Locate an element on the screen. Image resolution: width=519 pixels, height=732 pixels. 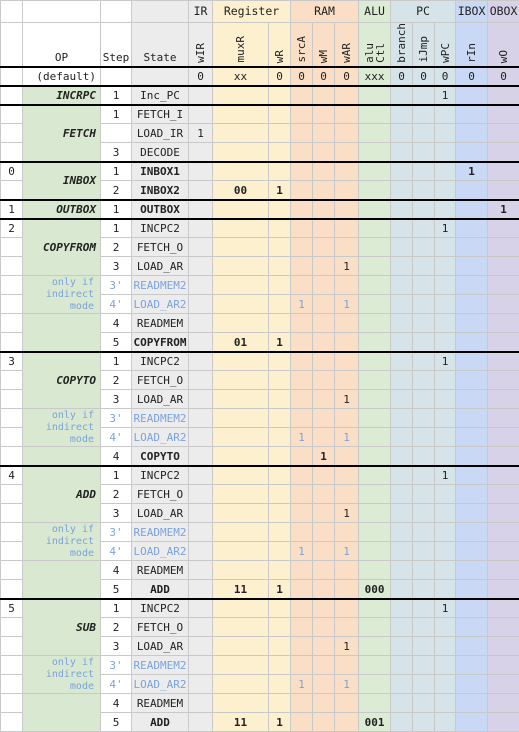
default-state-cell is located at coordinates (160, 76).